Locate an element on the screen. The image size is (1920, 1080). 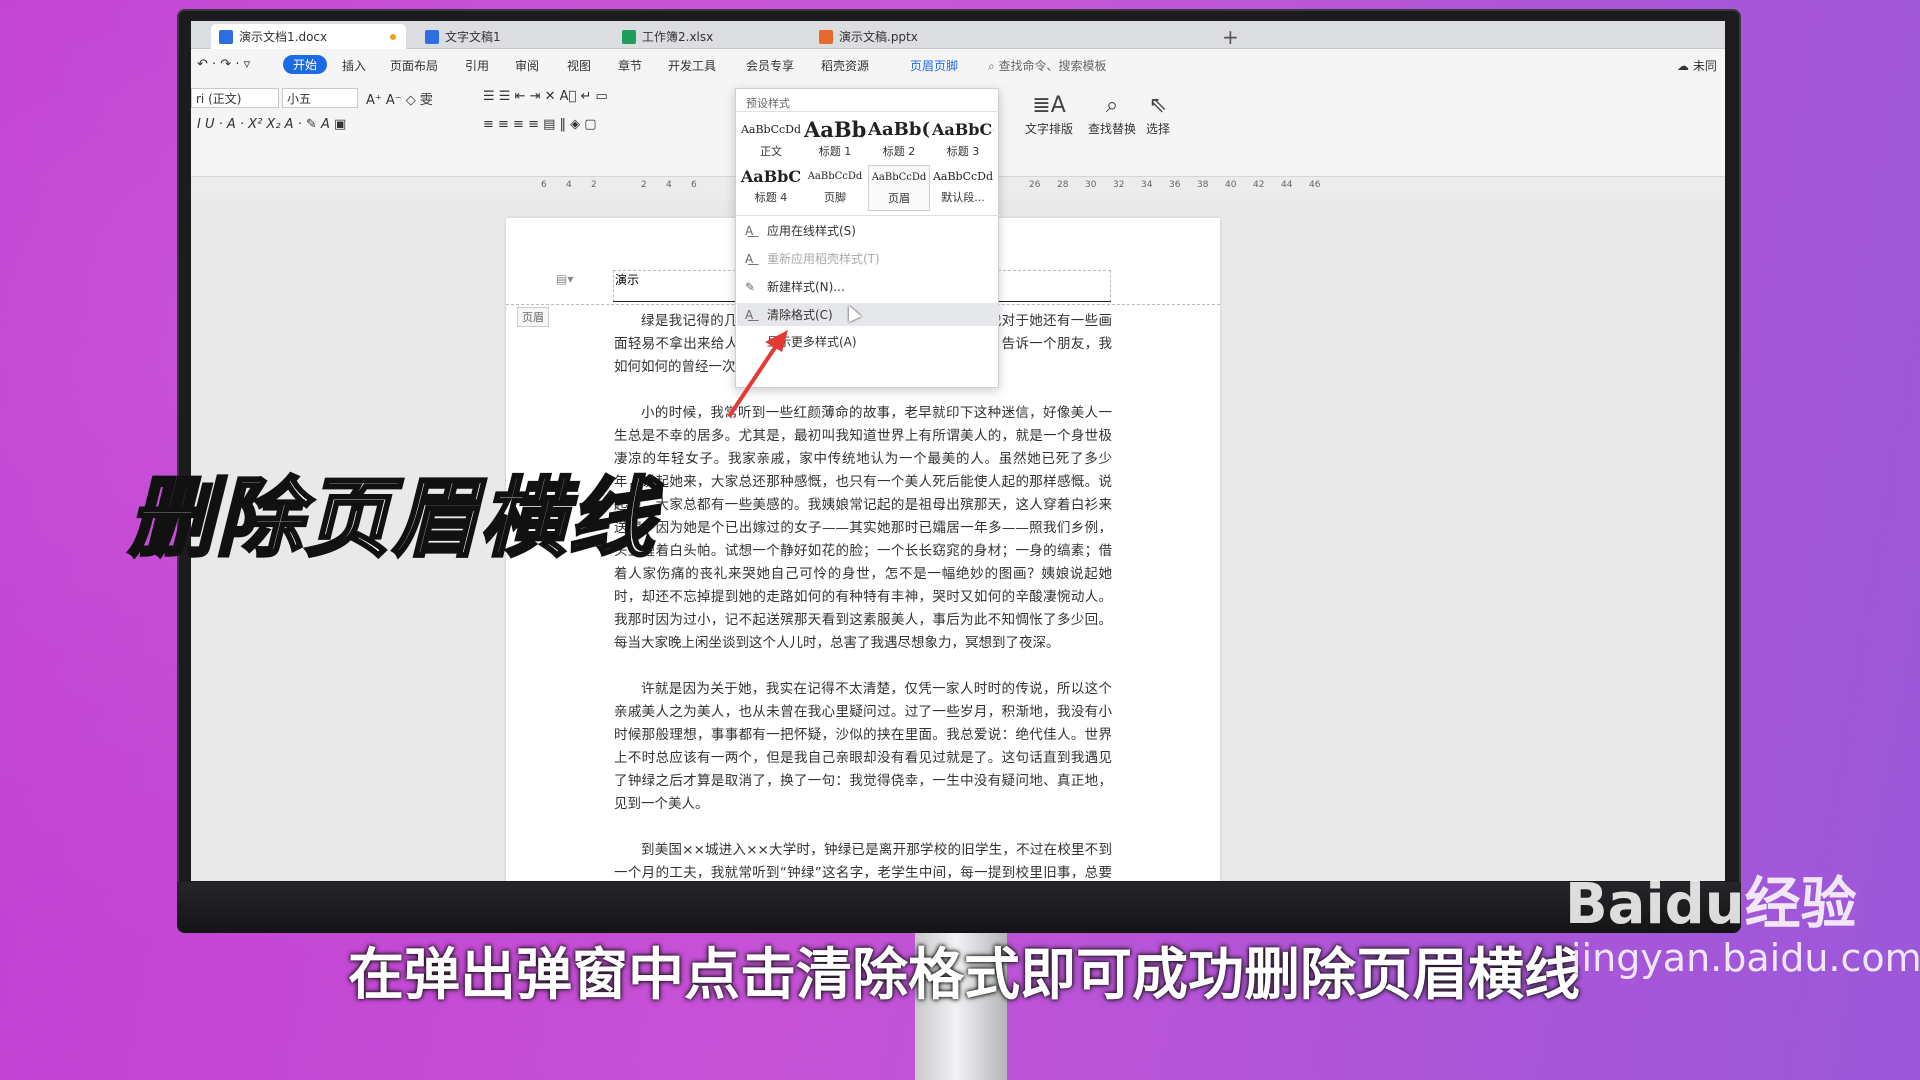
overlay-title: 删除页眉横线 is located at coordinates (391, 519).